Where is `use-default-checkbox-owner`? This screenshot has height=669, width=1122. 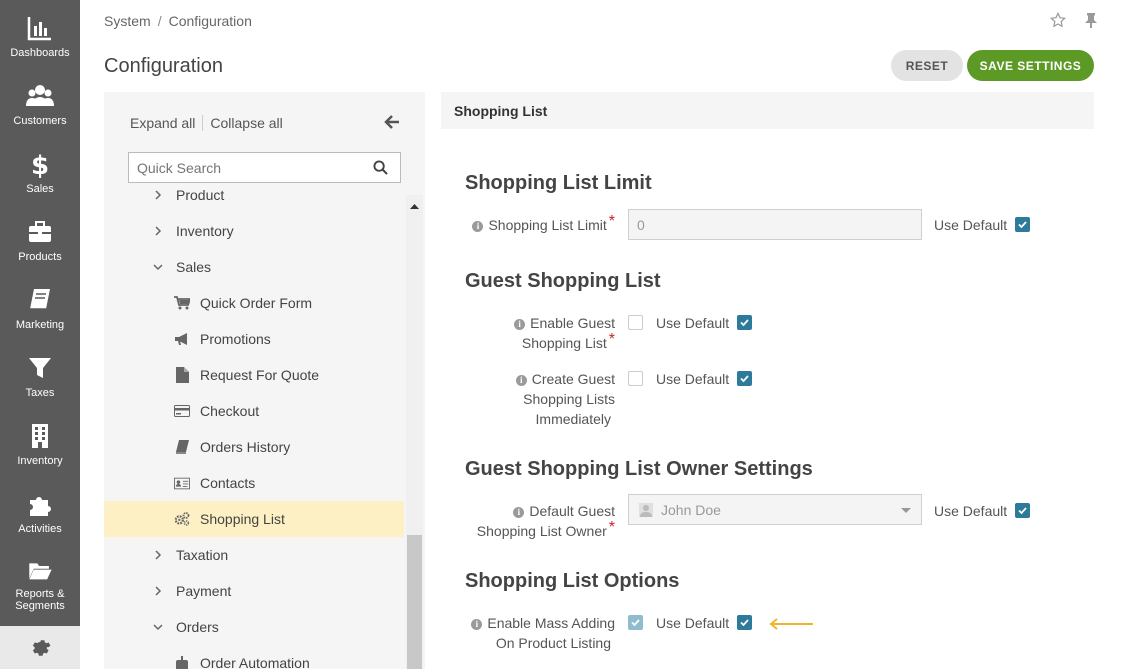
use-default-checkbox-owner is located at coordinates (1022, 510).